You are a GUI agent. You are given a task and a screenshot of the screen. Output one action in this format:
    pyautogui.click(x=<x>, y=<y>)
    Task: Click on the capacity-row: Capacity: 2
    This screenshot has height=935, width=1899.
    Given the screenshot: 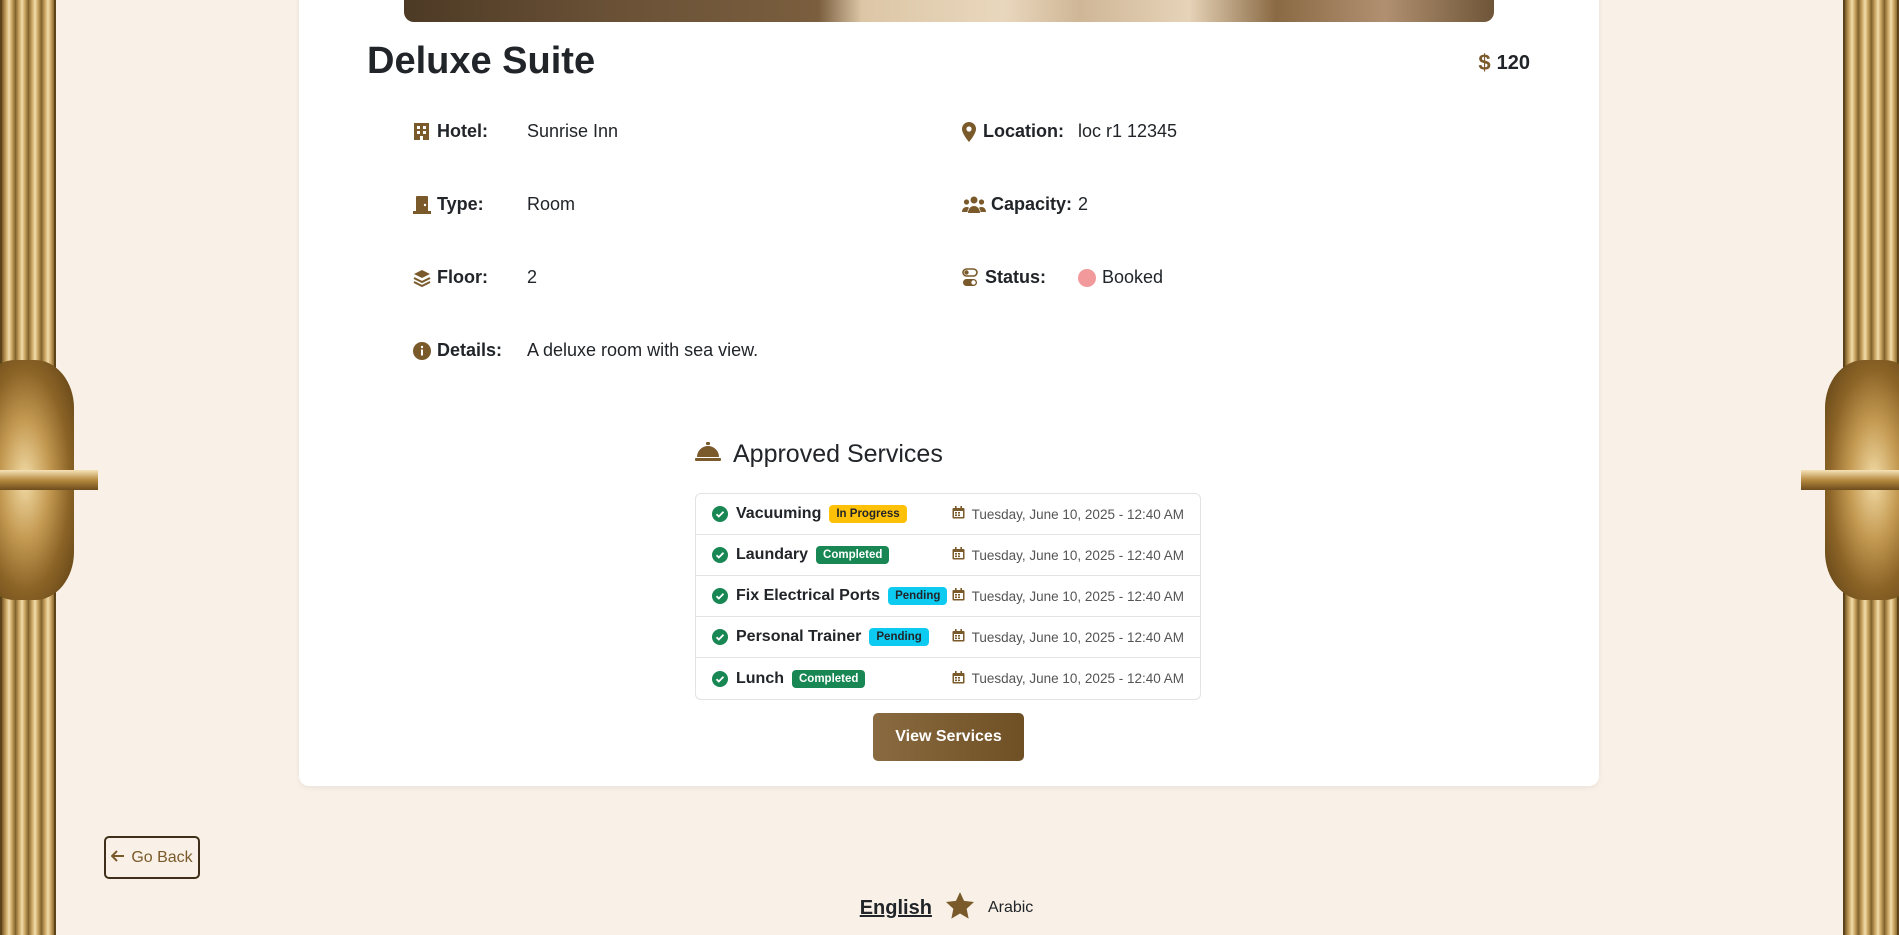 What is the action you would take?
    pyautogui.click(x=1025, y=204)
    